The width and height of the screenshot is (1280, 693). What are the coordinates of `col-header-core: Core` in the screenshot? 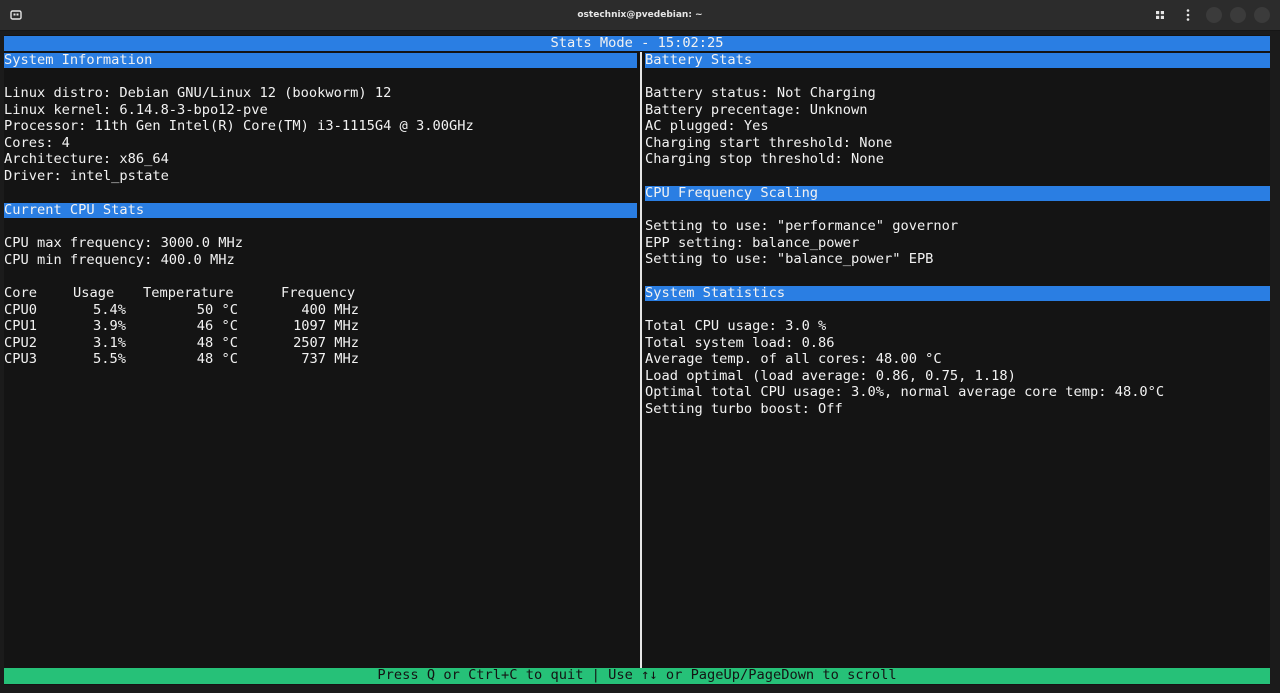 It's located at (20, 293).